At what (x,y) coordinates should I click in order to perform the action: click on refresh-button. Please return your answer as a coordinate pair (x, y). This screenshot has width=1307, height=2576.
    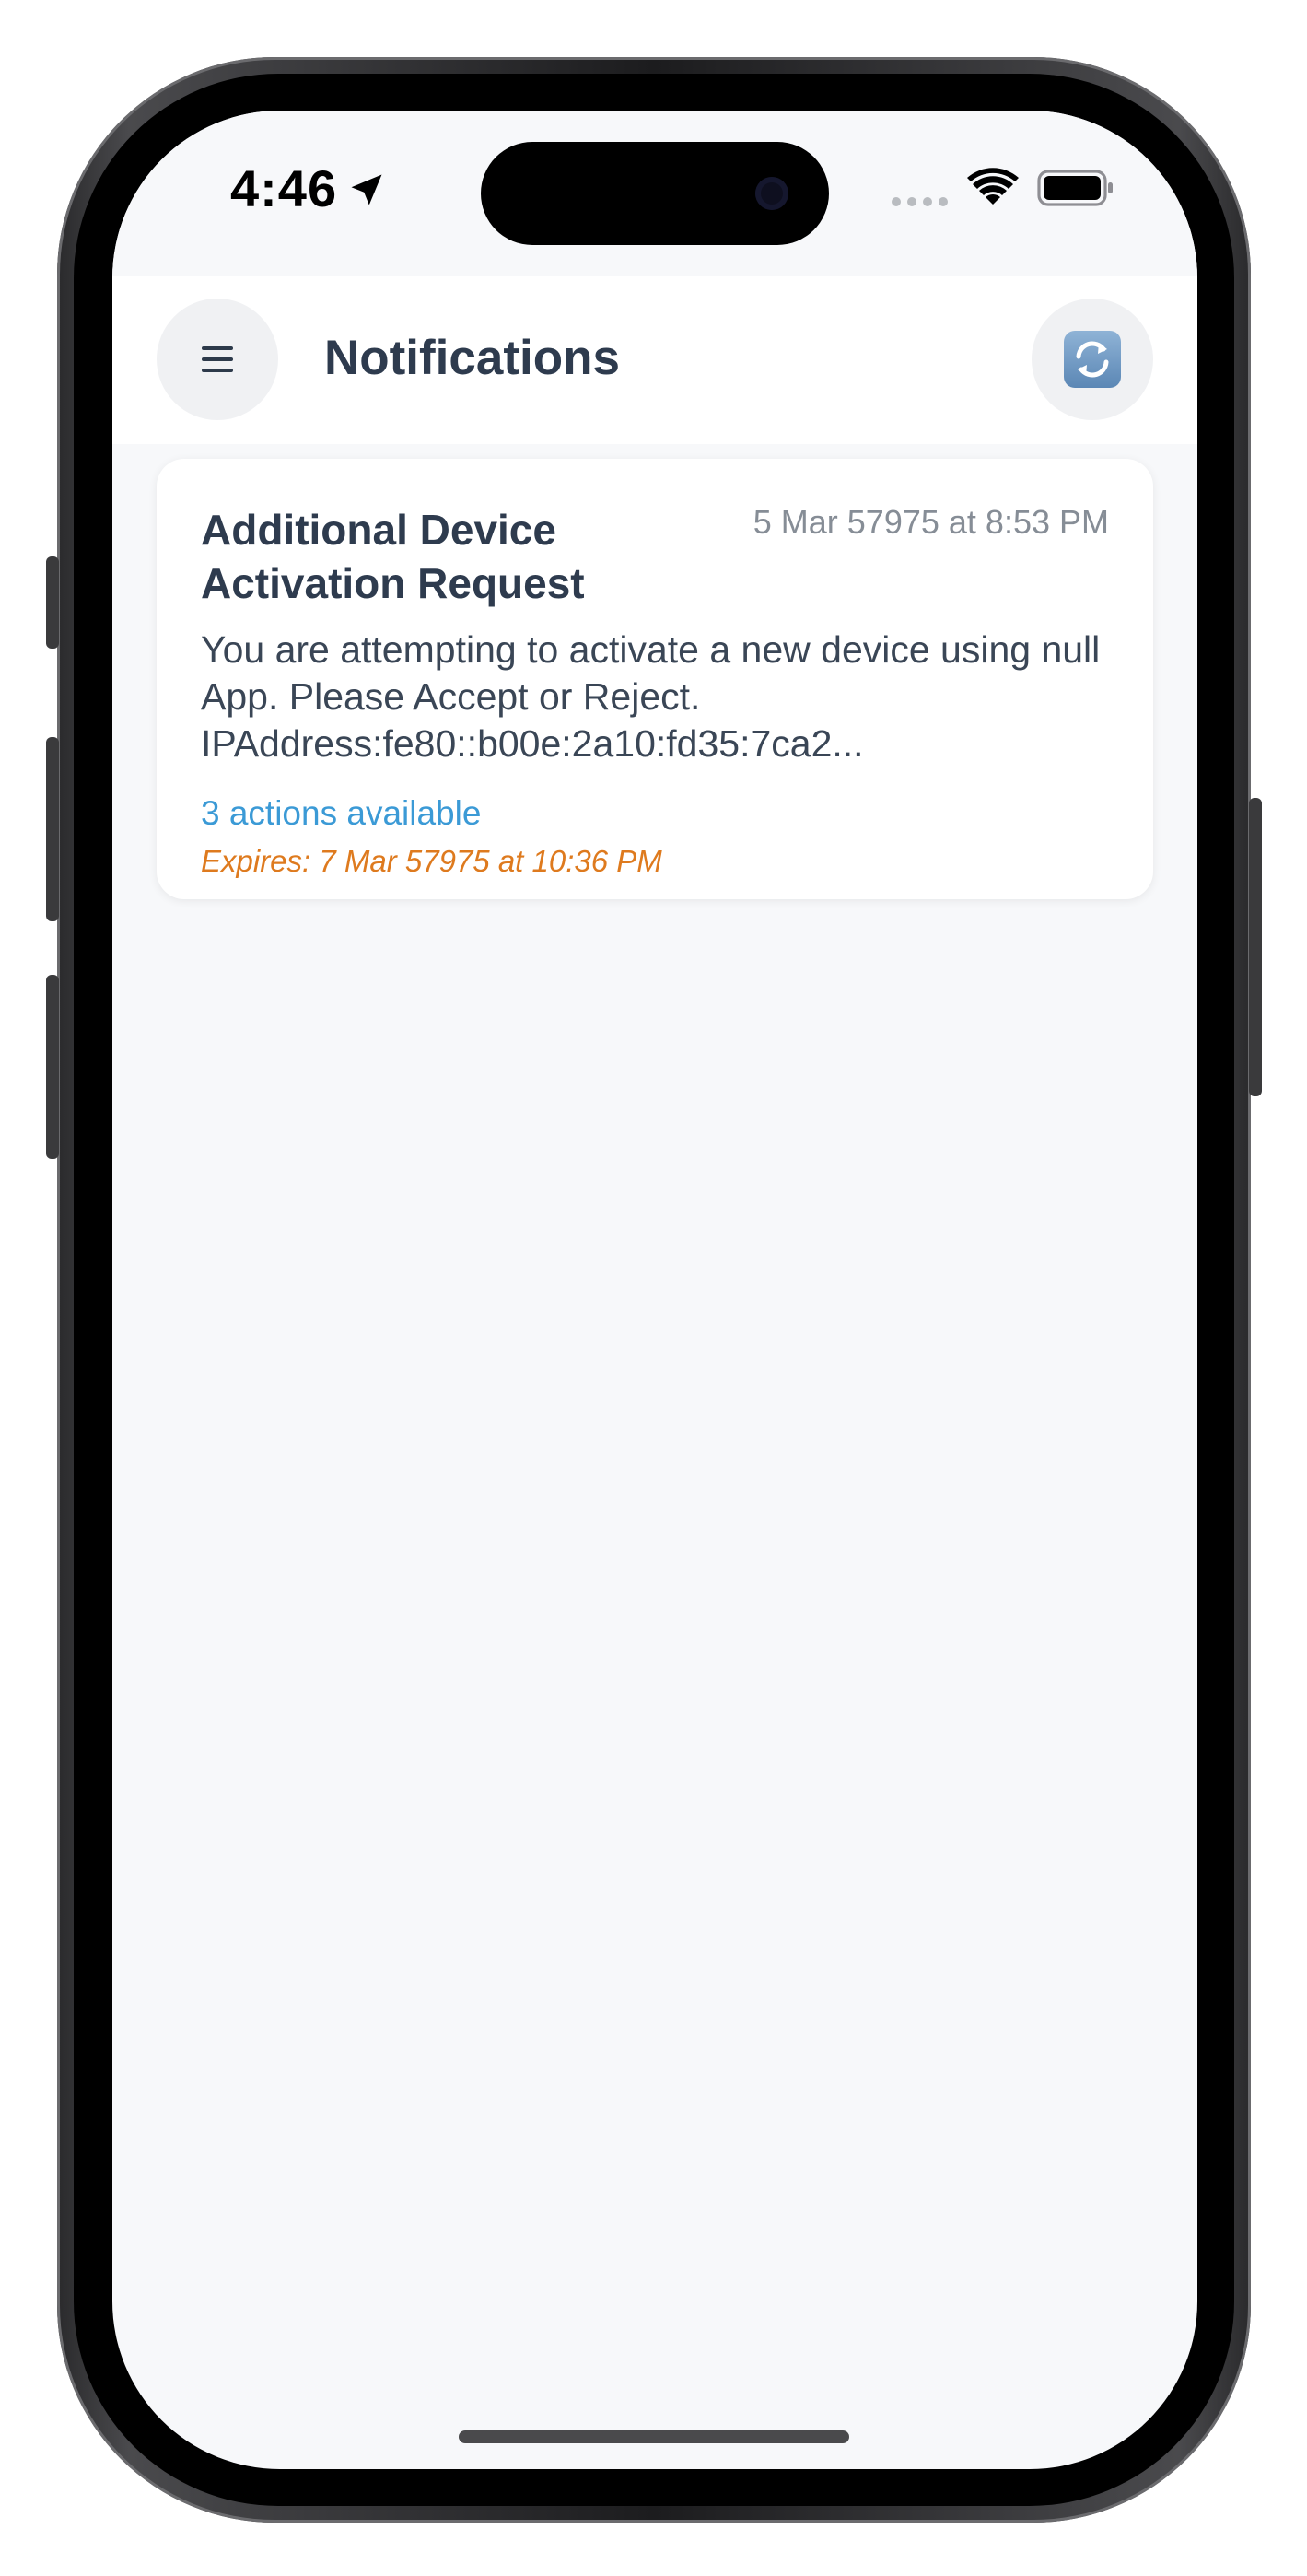
    Looking at the image, I should click on (1092, 359).